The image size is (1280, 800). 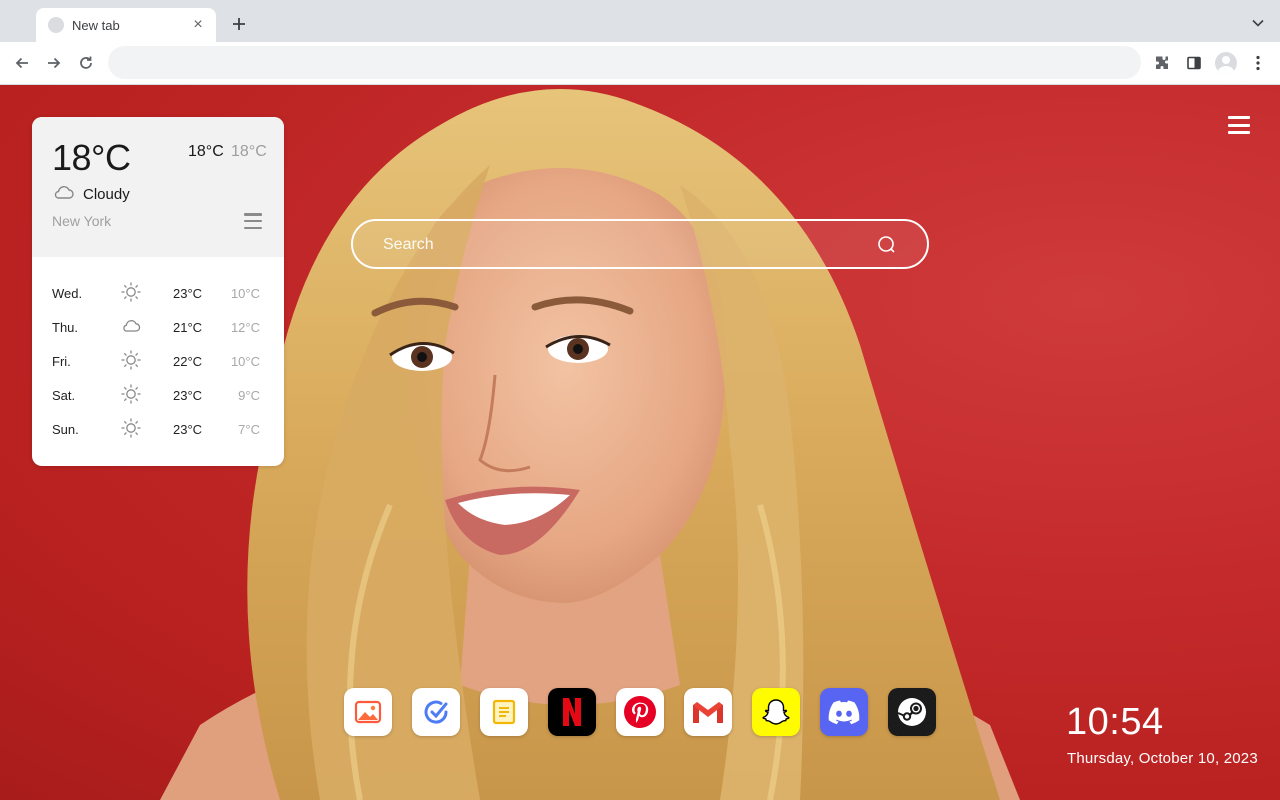 I want to click on back-arrow-icon, so click(x=21, y=63).